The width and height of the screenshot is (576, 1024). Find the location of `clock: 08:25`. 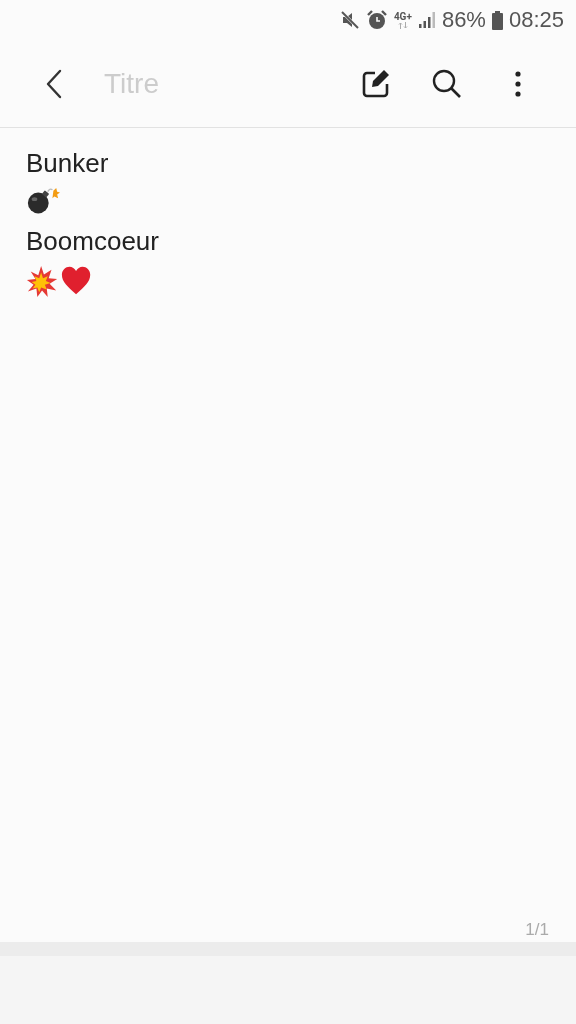

clock: 08:25 is located at coordinates (536, 20).